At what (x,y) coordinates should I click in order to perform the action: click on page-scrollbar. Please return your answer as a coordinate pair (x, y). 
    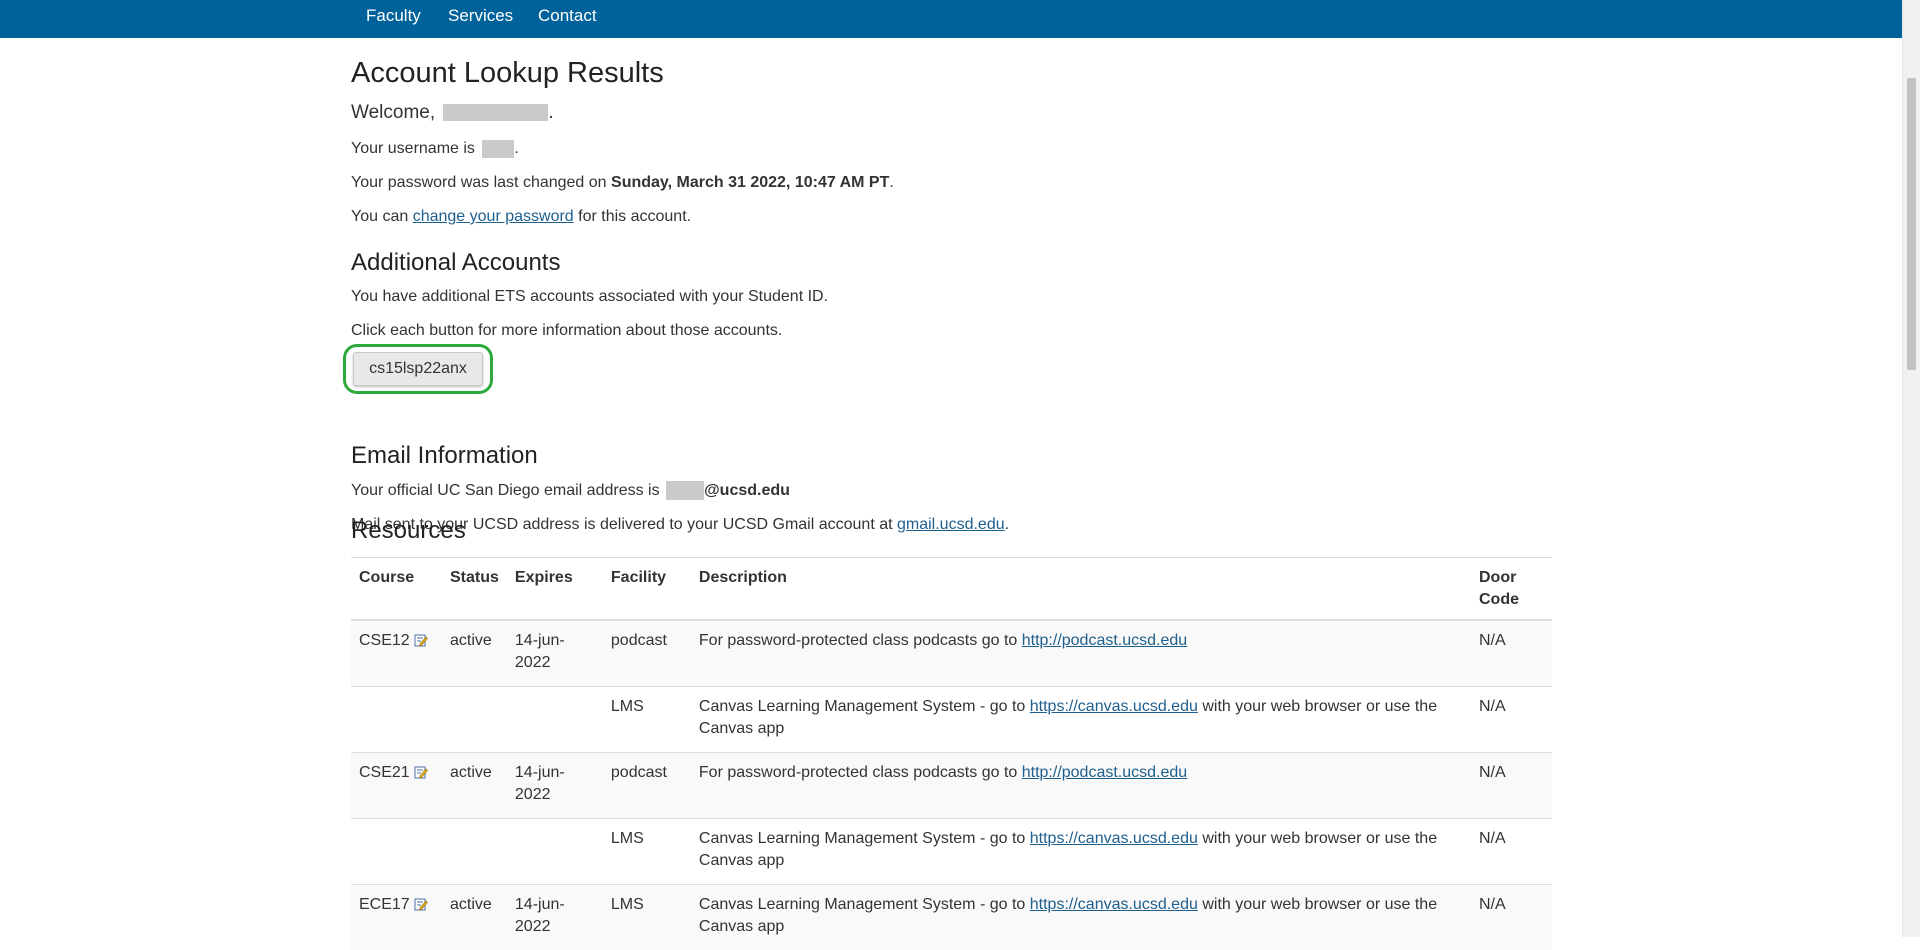
    Looking at the image, I should click on (1911, 468).